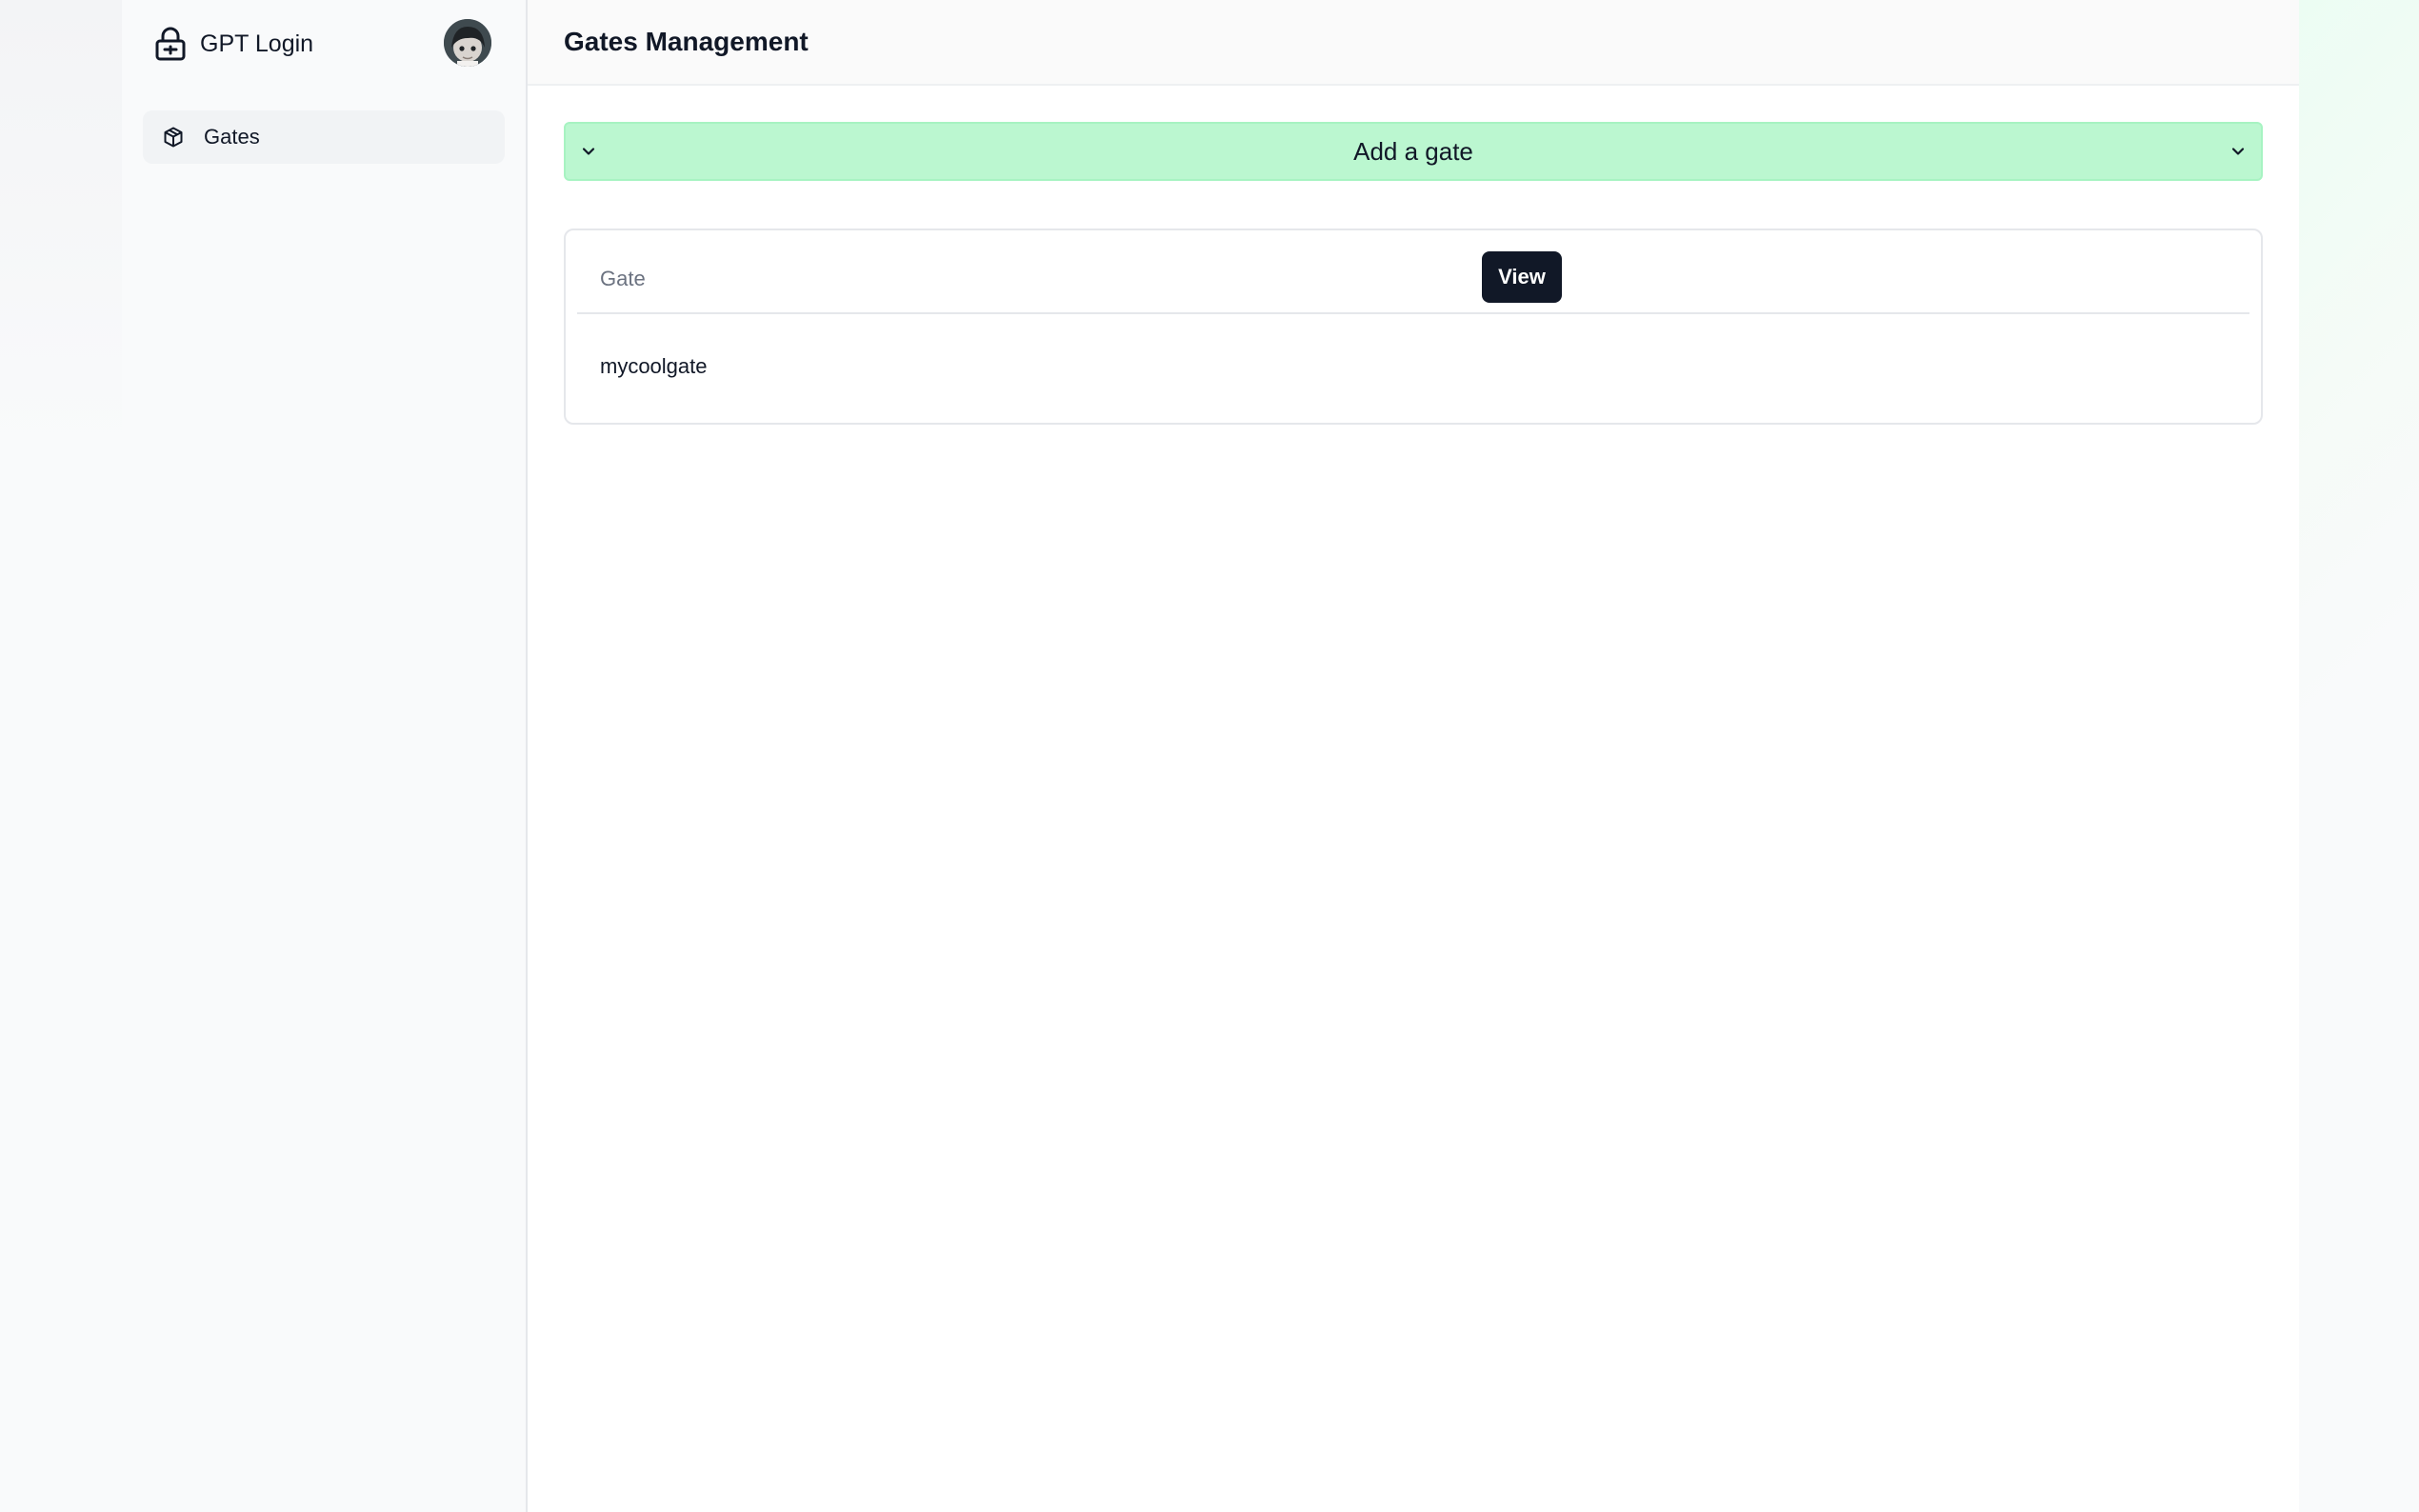 This screenshot has height=1512, width=2419. I want to click on gates-table: Gate mycoolgate, so click(1413, 327).